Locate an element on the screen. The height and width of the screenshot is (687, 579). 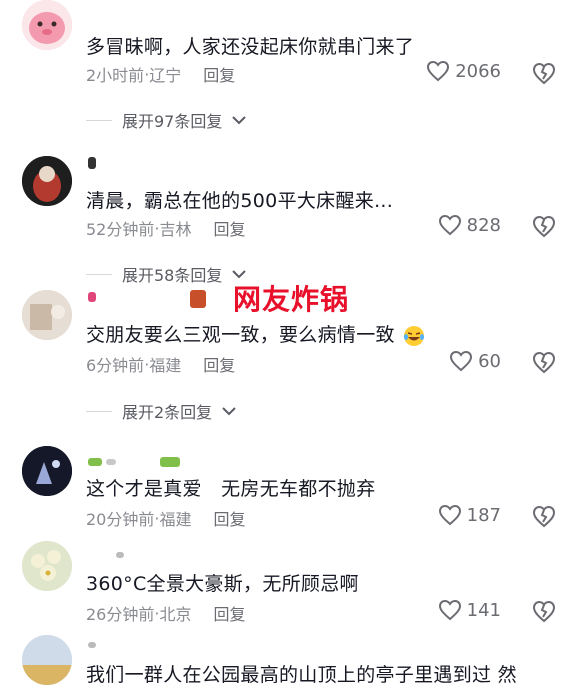
comment-meta: 52分钟前 · 吉林 回复 is located at coordinates (166, 228).